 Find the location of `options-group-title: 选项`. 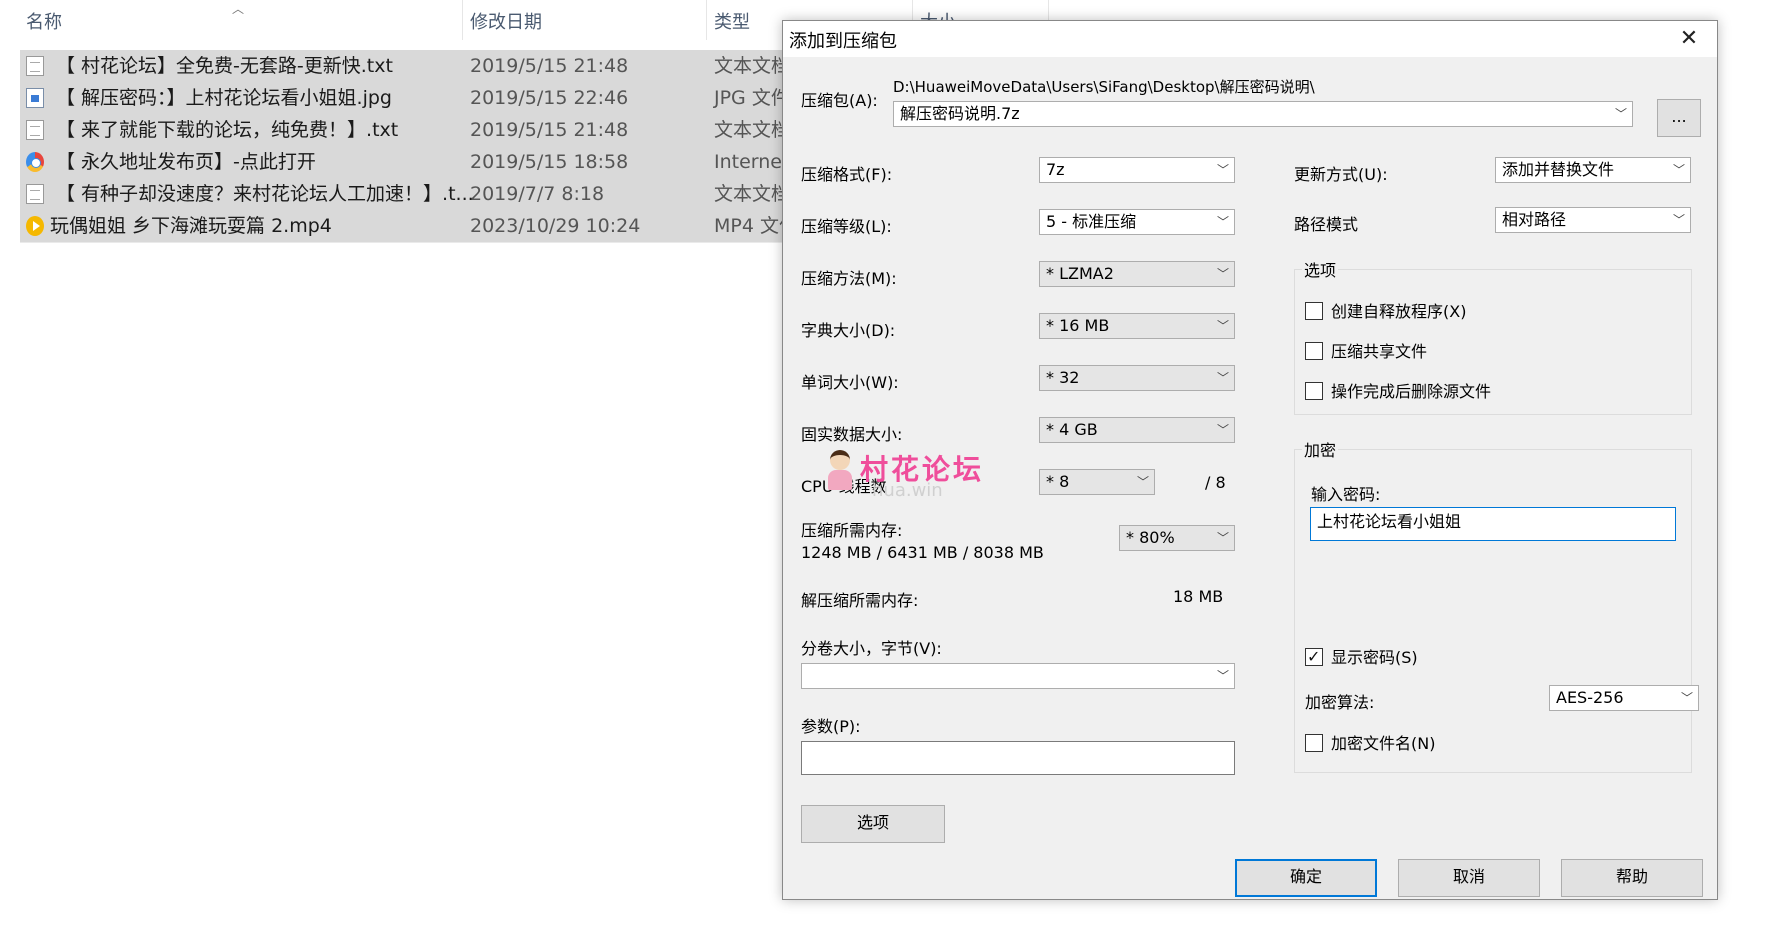

options-group-title: 选项 is located at coordinates (1320, 269).